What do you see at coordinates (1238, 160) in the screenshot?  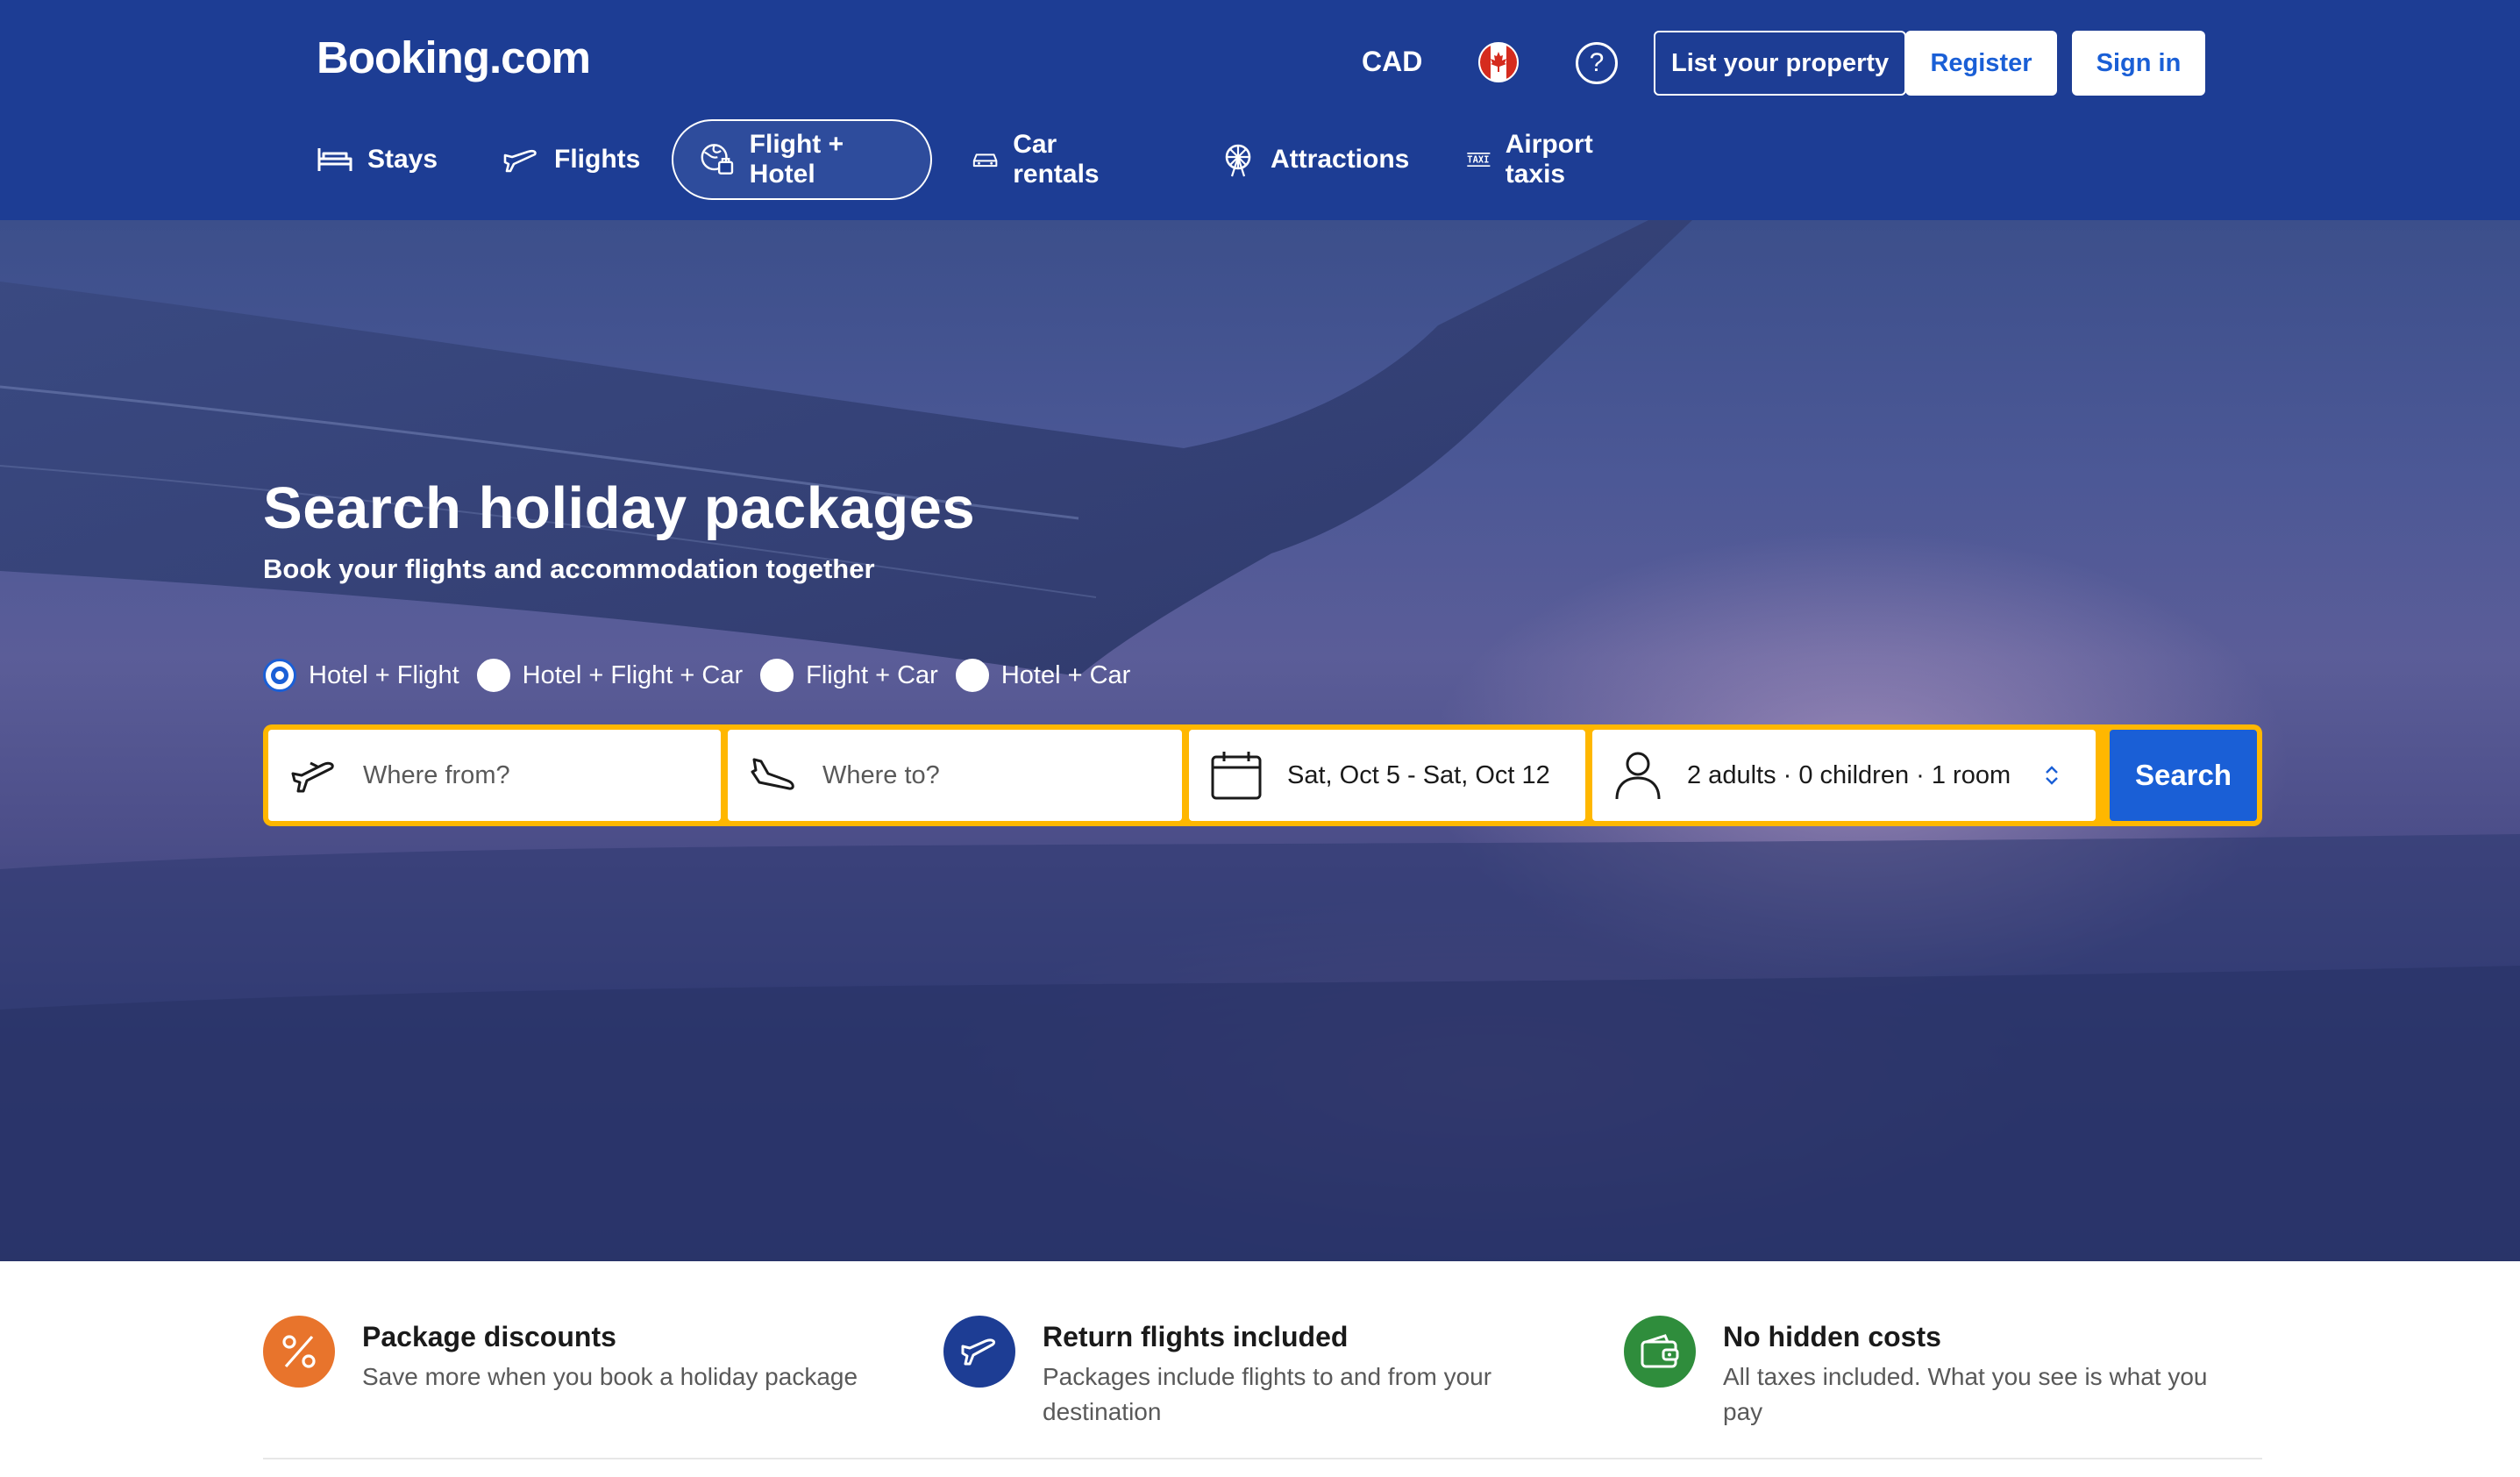 I see `ferris-wheel-icon` at bounding box center [1238, 160].